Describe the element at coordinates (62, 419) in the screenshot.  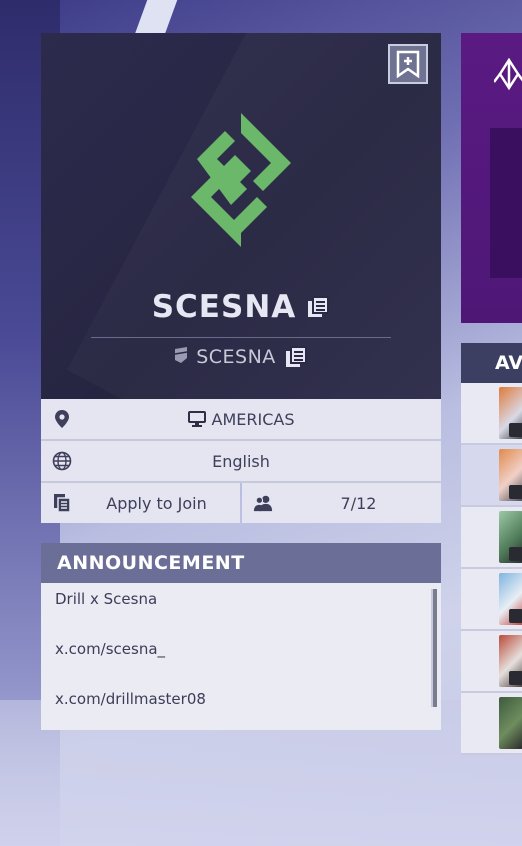
I see `location-pin-icon` at that location.